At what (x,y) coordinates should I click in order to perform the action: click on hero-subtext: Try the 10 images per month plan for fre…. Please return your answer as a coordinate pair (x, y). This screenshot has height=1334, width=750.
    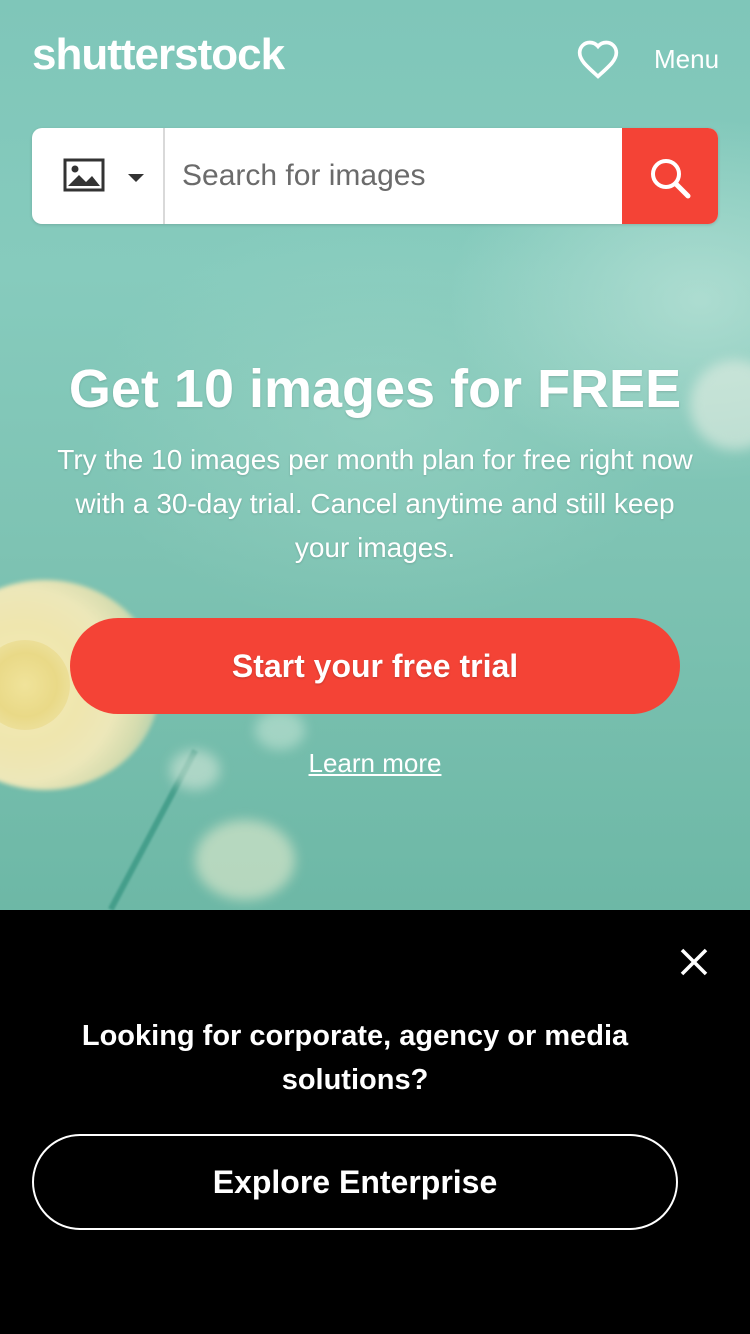
    Looking at the image, I should click on (375, 503).